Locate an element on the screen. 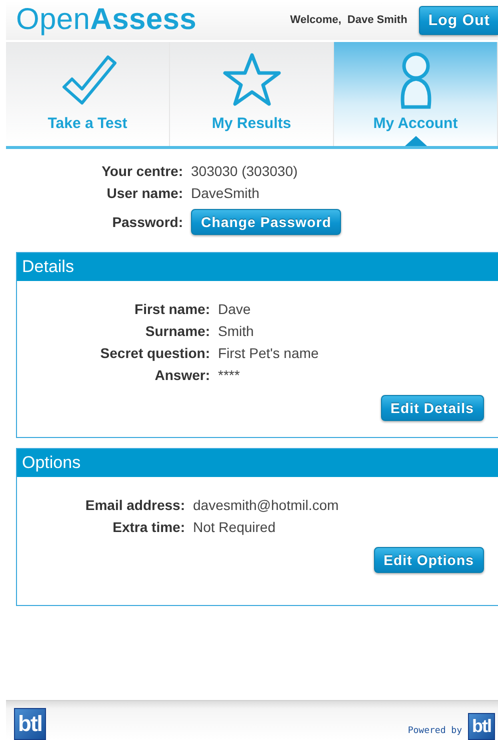  logo: OpenAssess is located at coordinates (106, 20).